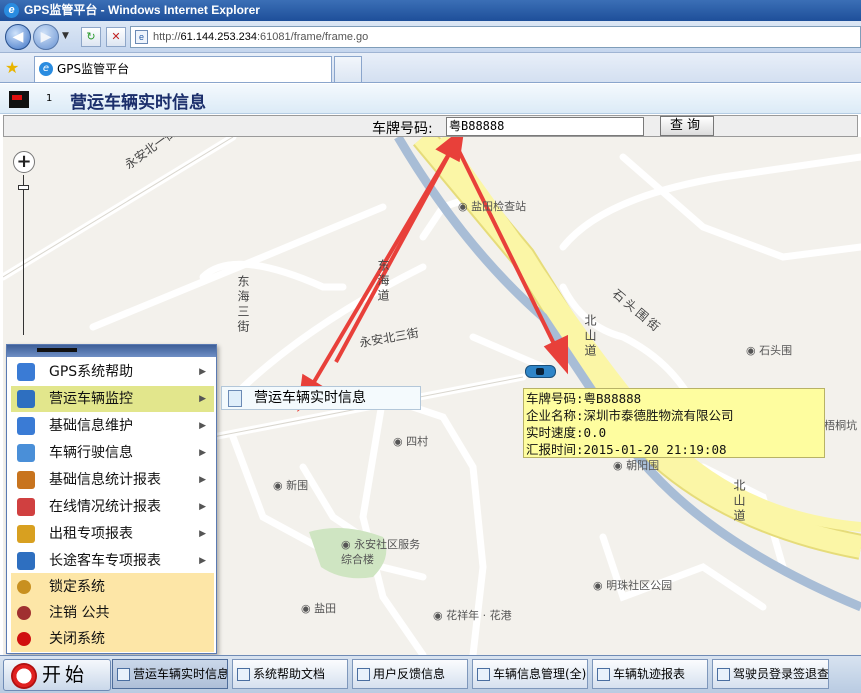 The height and width of the screenshot is (693, 861). What do you see at coordinates (540, 371) in the screenshot?
I see `vehicle-marker-icon` at bounding box center [540, 371].